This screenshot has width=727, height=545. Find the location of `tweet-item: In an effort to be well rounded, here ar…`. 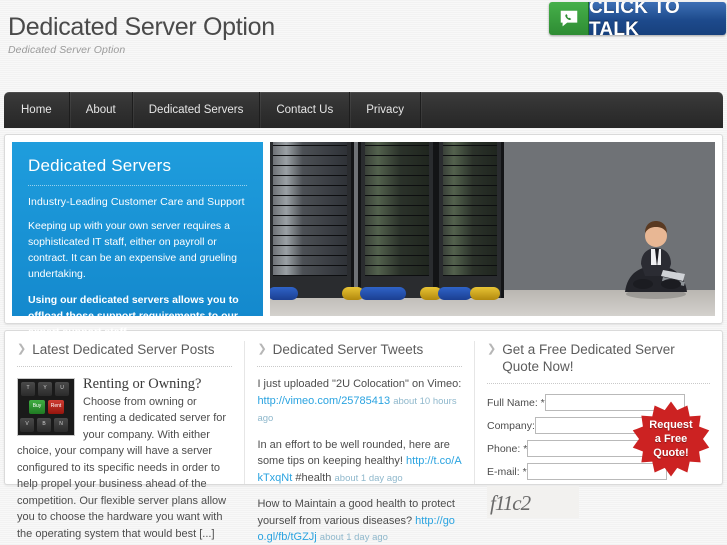

tweet-item: In an effort to be well rounded, here ar… is located at coordinates (359, 462).